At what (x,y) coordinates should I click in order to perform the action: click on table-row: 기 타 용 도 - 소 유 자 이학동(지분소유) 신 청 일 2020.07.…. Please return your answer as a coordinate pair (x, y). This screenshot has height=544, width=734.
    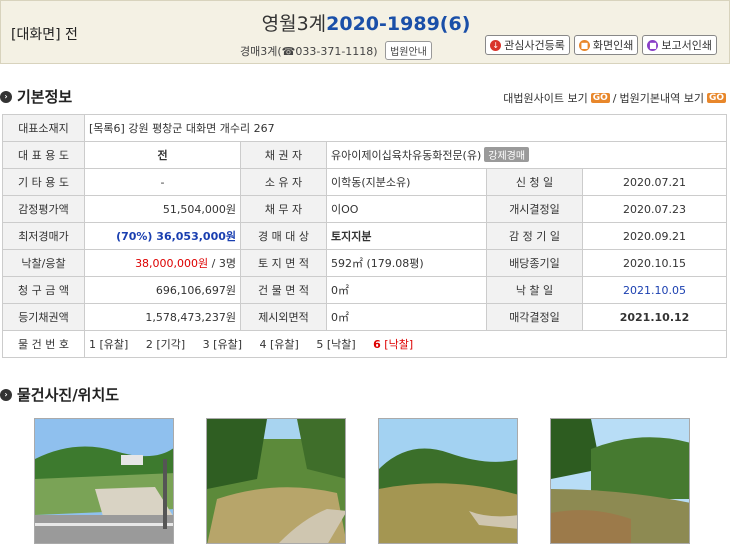
    Looking at the image, I should click on (365, 182).